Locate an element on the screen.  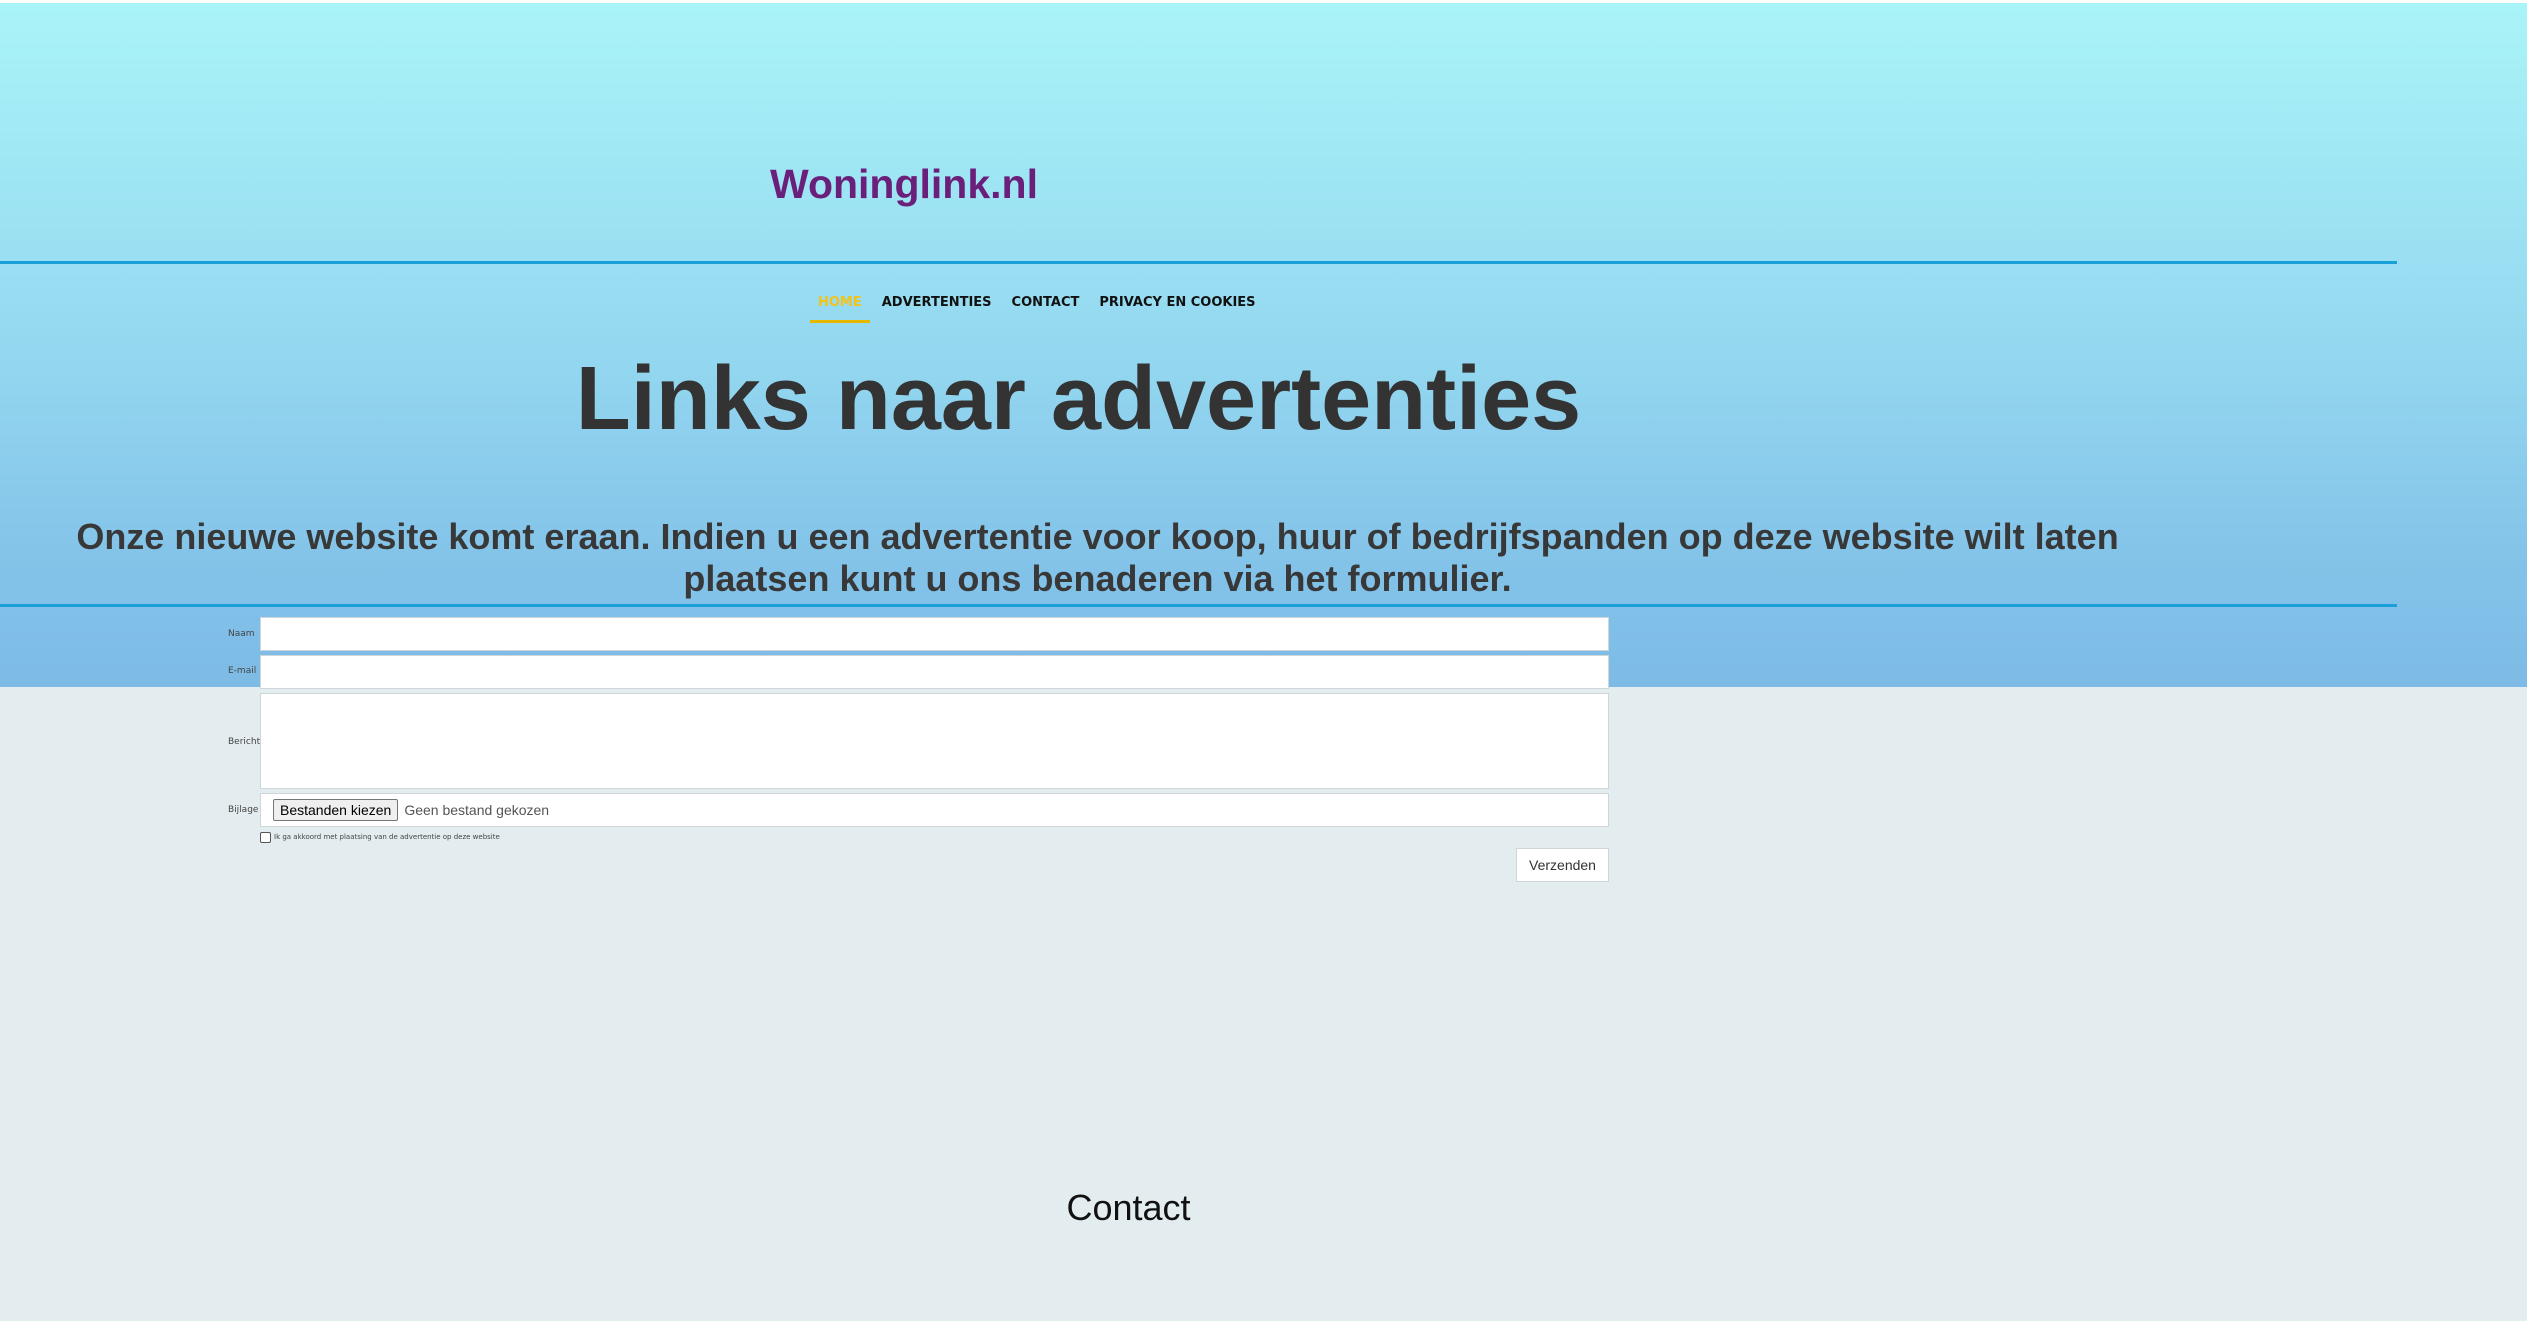
nav-item-privacy: PRIVACY EN COOKIES is located at coordinates (1177, 309).